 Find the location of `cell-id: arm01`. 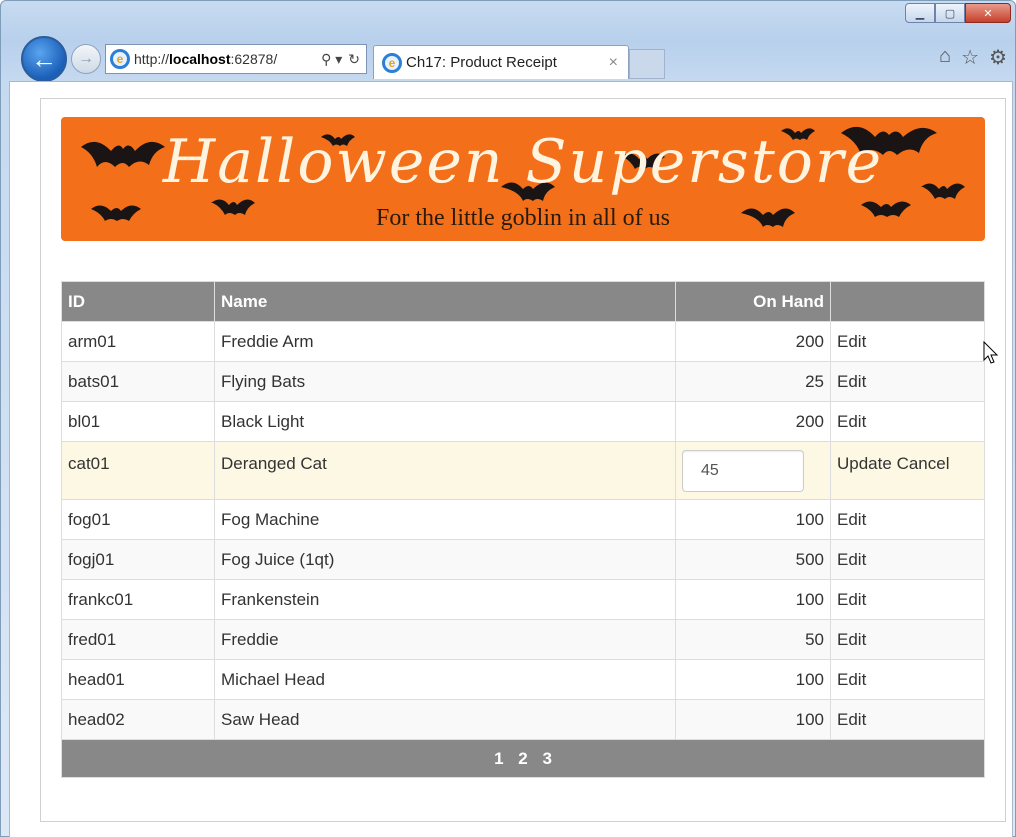

cell-id: arm01 is located at coordinates (138, 341).